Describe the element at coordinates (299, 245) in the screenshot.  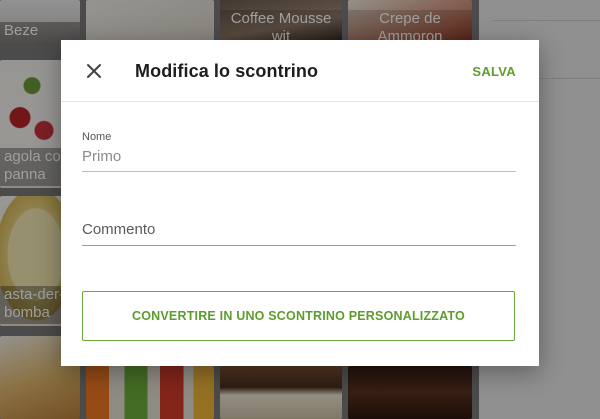
I see `comment-field-underline` at that location.